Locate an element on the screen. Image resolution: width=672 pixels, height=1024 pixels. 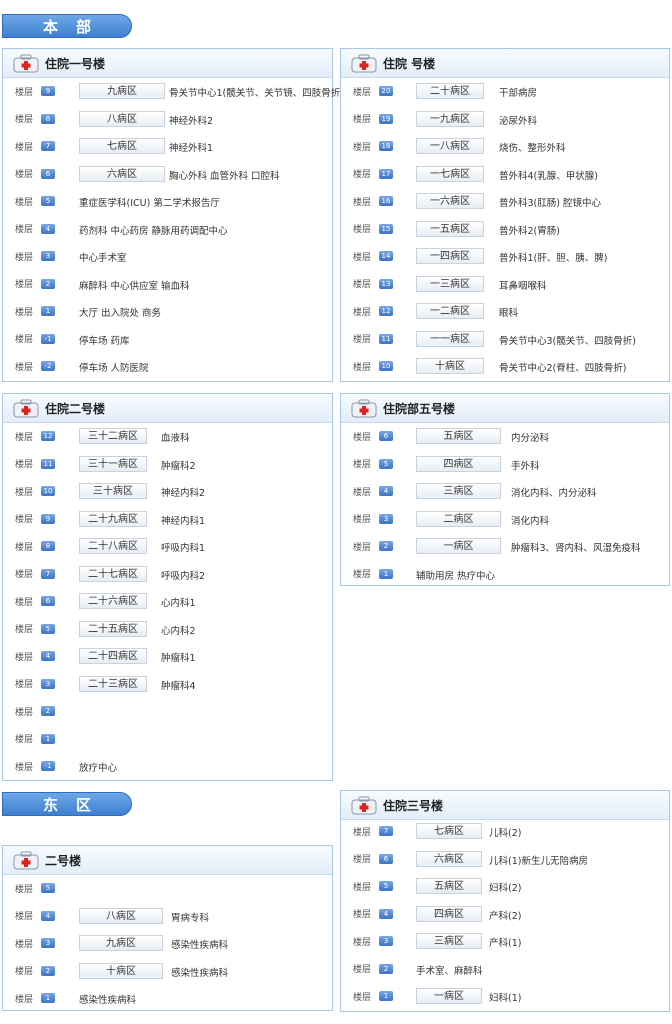
ward-button: 二病区 is located at coordinates (458, 518).